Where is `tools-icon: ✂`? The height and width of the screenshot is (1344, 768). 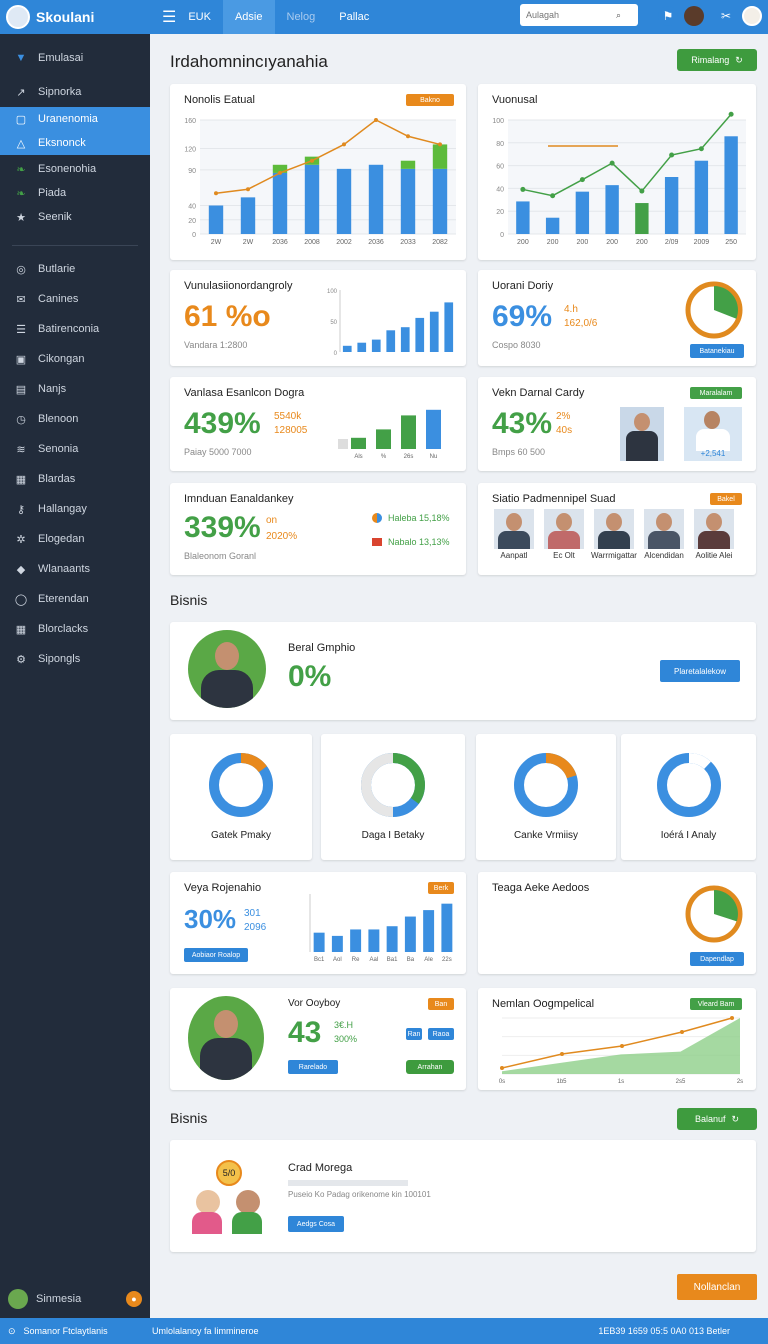 tools-icon: ✂ is located at coordinates (726, 16).